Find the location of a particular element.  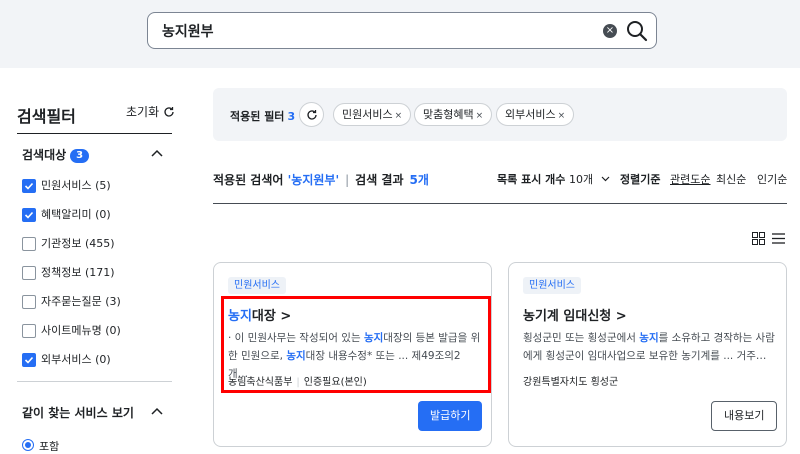

card-meta: 강원특별자치도 횡성군 is located at coordinates (570, 380).